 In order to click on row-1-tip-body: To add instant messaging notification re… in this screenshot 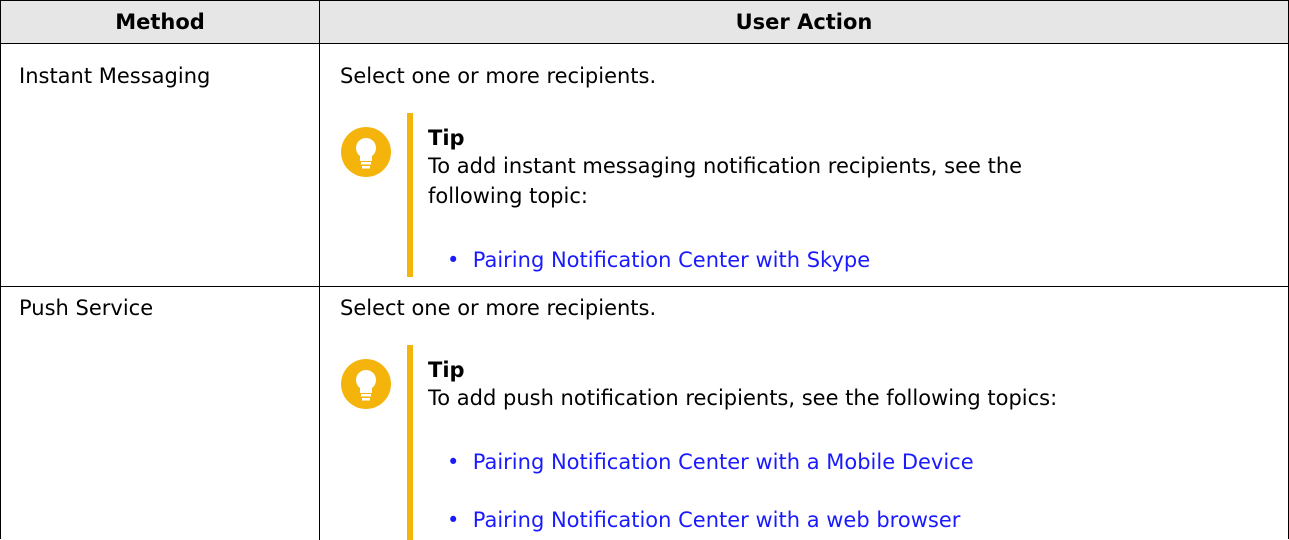, I will do `click(725, 181)`.